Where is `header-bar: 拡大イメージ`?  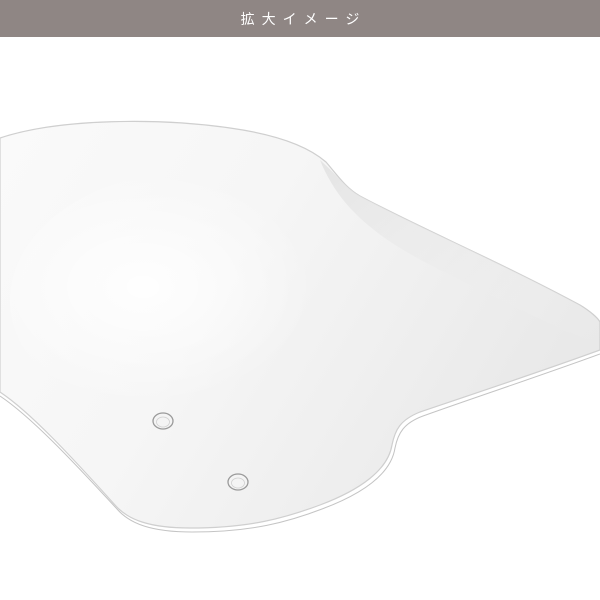 header-bar: 拡大イメージ is located at coordinates (300, 18).